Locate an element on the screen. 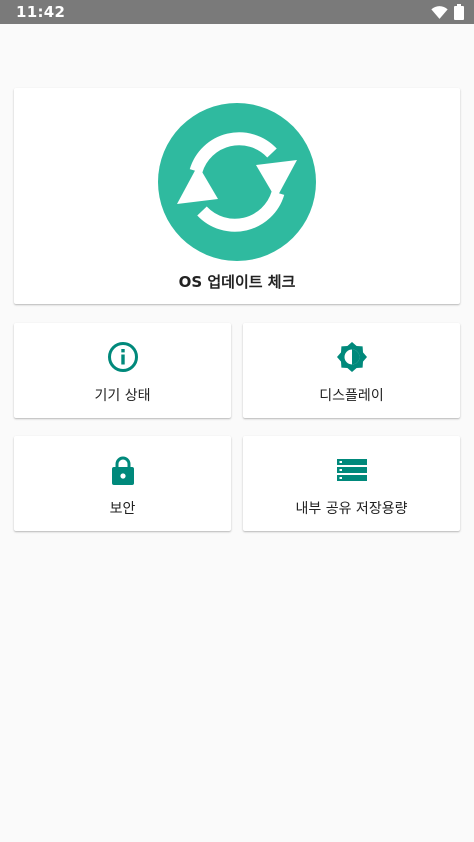 The height and width of the screenshot is (842, 474). device-status-label: 기기 상태 is located at coordinates (122, 396).